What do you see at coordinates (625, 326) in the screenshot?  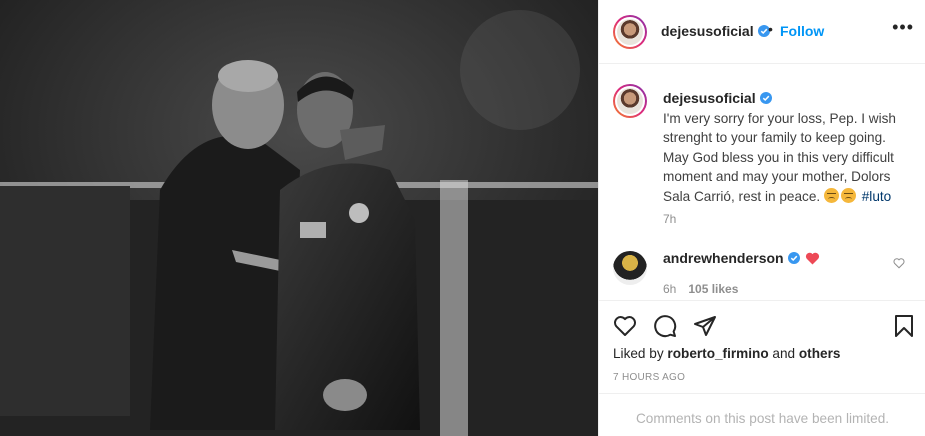 I see `heart-icon` at bounding box center [625, 326].